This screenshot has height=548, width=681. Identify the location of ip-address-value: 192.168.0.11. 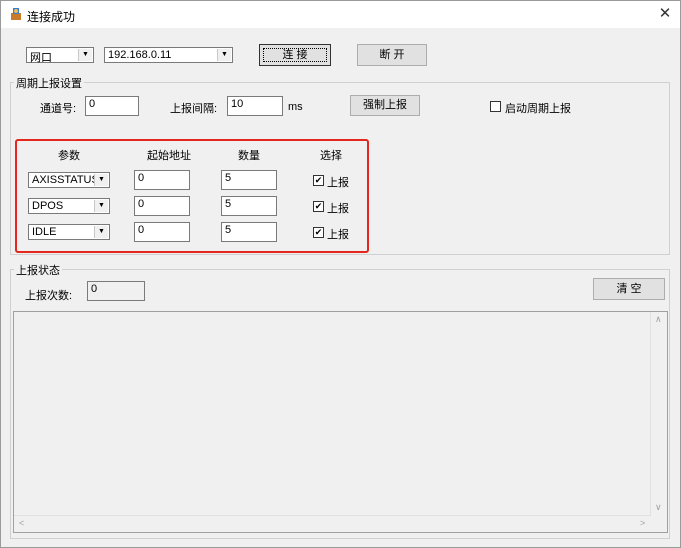
(140, 55).